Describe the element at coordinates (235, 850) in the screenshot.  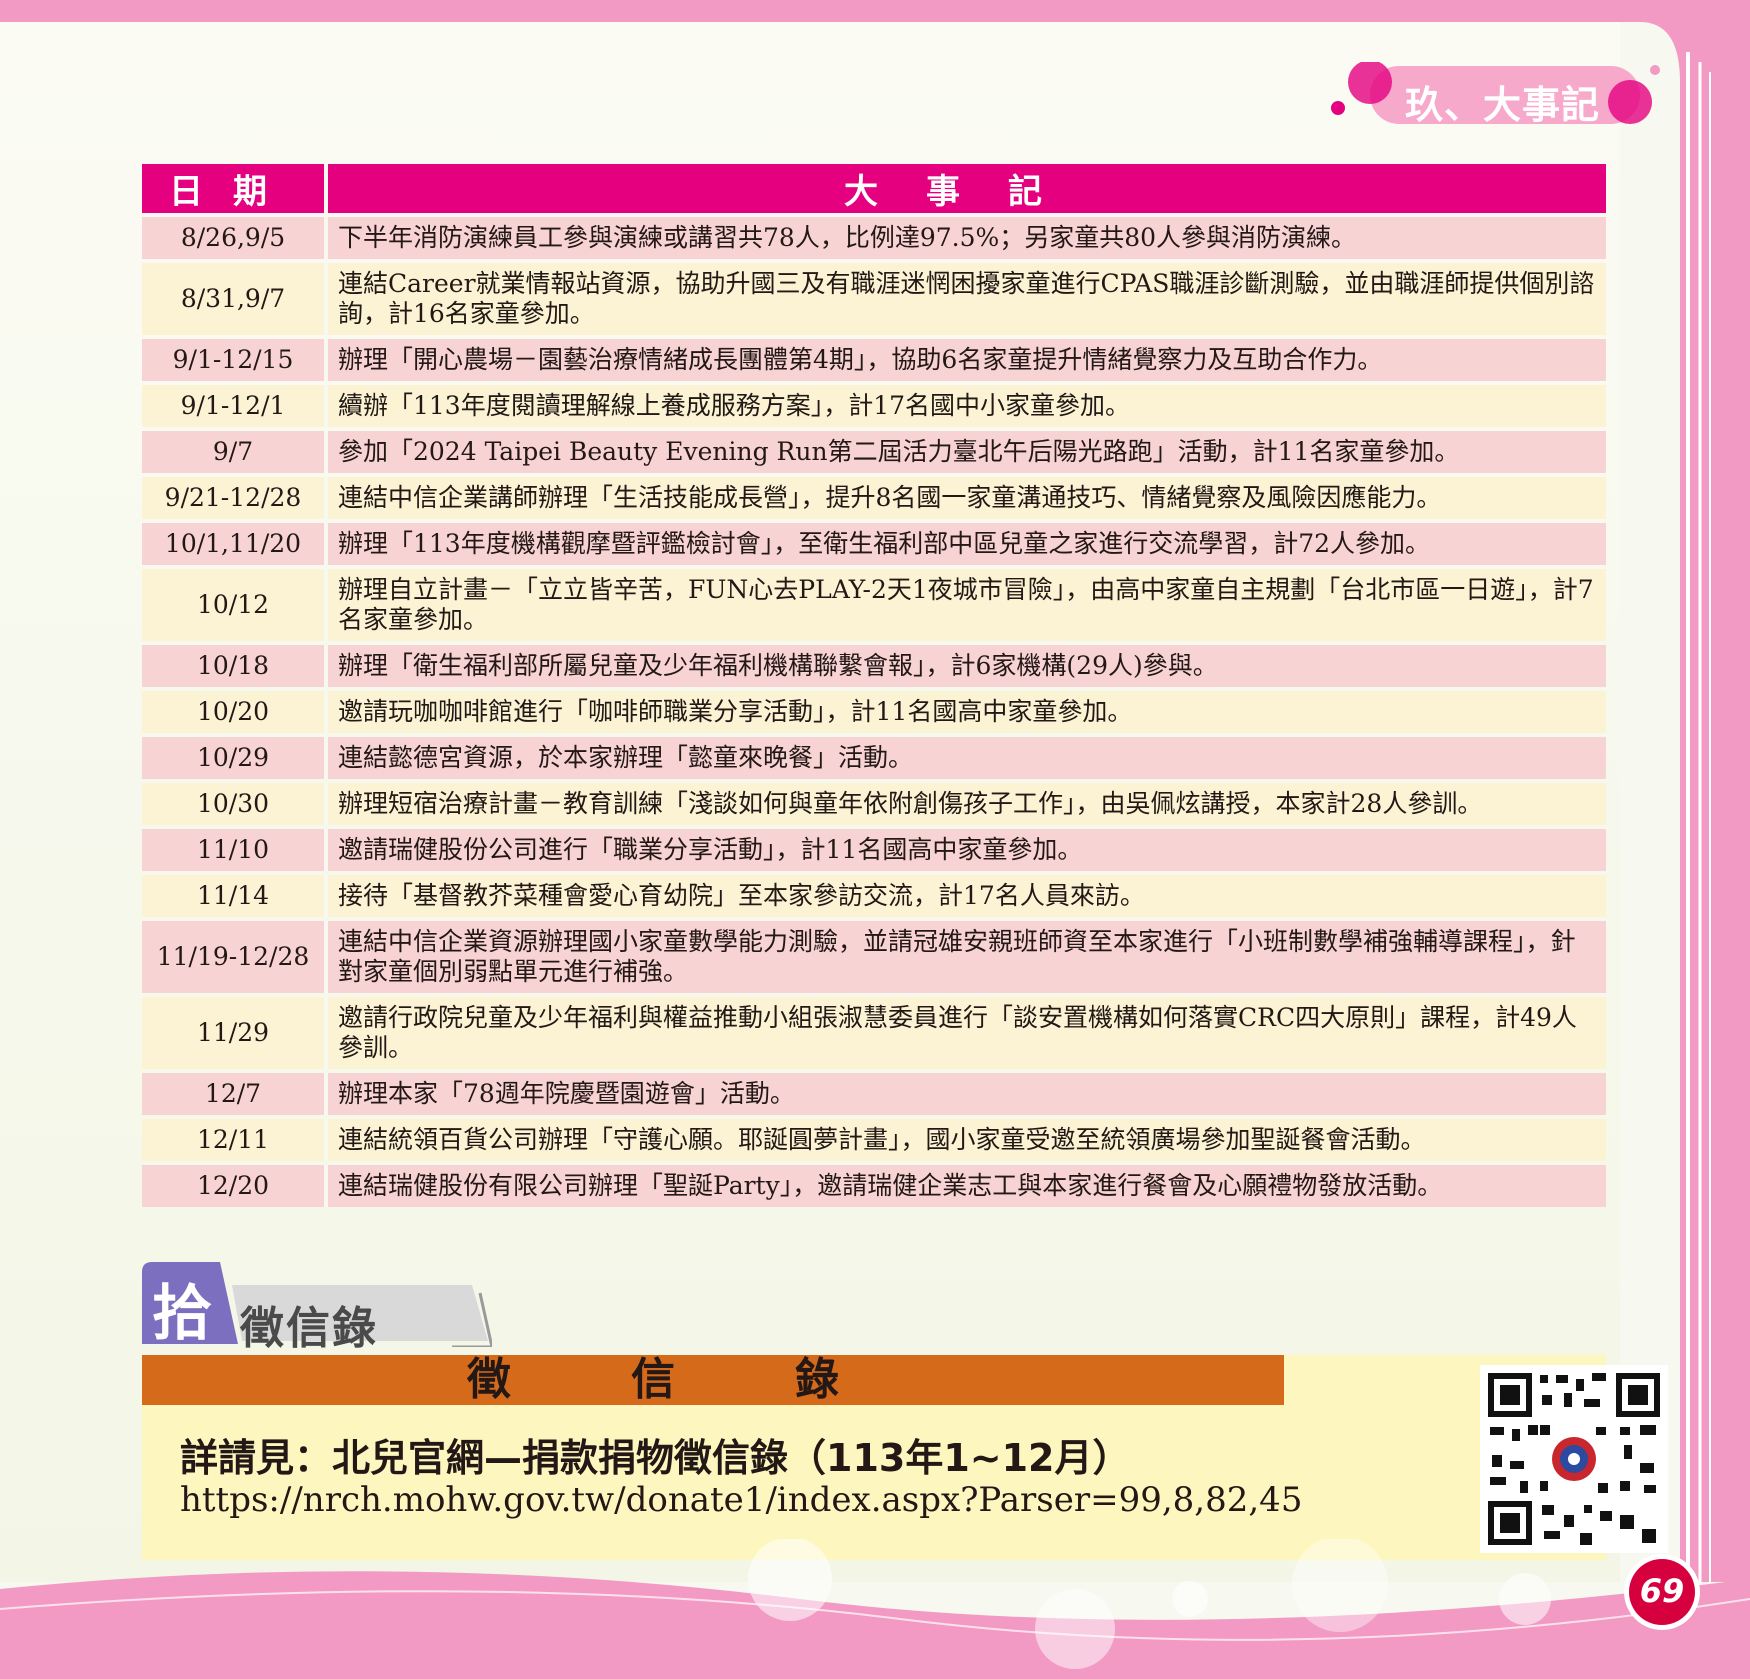
I see `row-date: 11/10` at that location.